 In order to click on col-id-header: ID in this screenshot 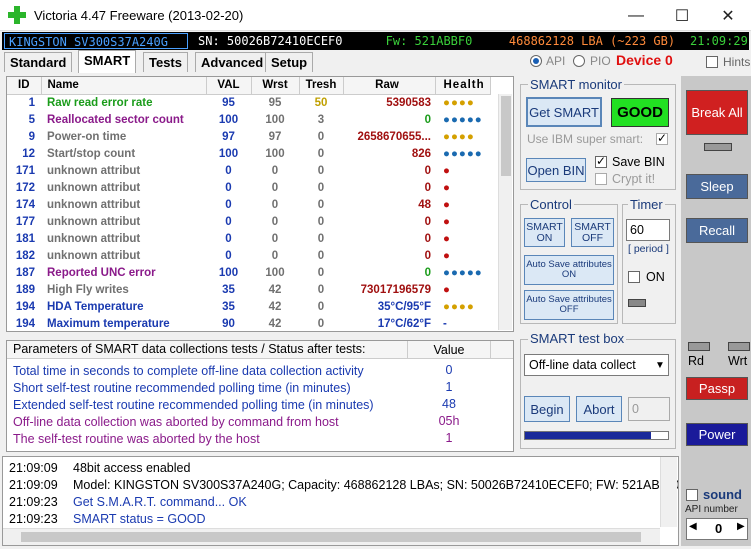, I will do `click(24, 86)`.